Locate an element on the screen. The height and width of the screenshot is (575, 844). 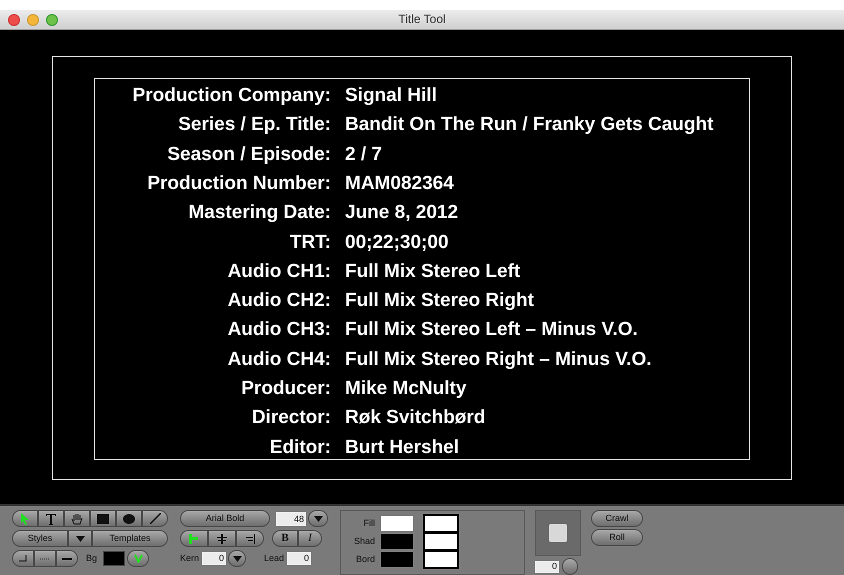
bg-label: Bg is located at coordinates (92, 558).